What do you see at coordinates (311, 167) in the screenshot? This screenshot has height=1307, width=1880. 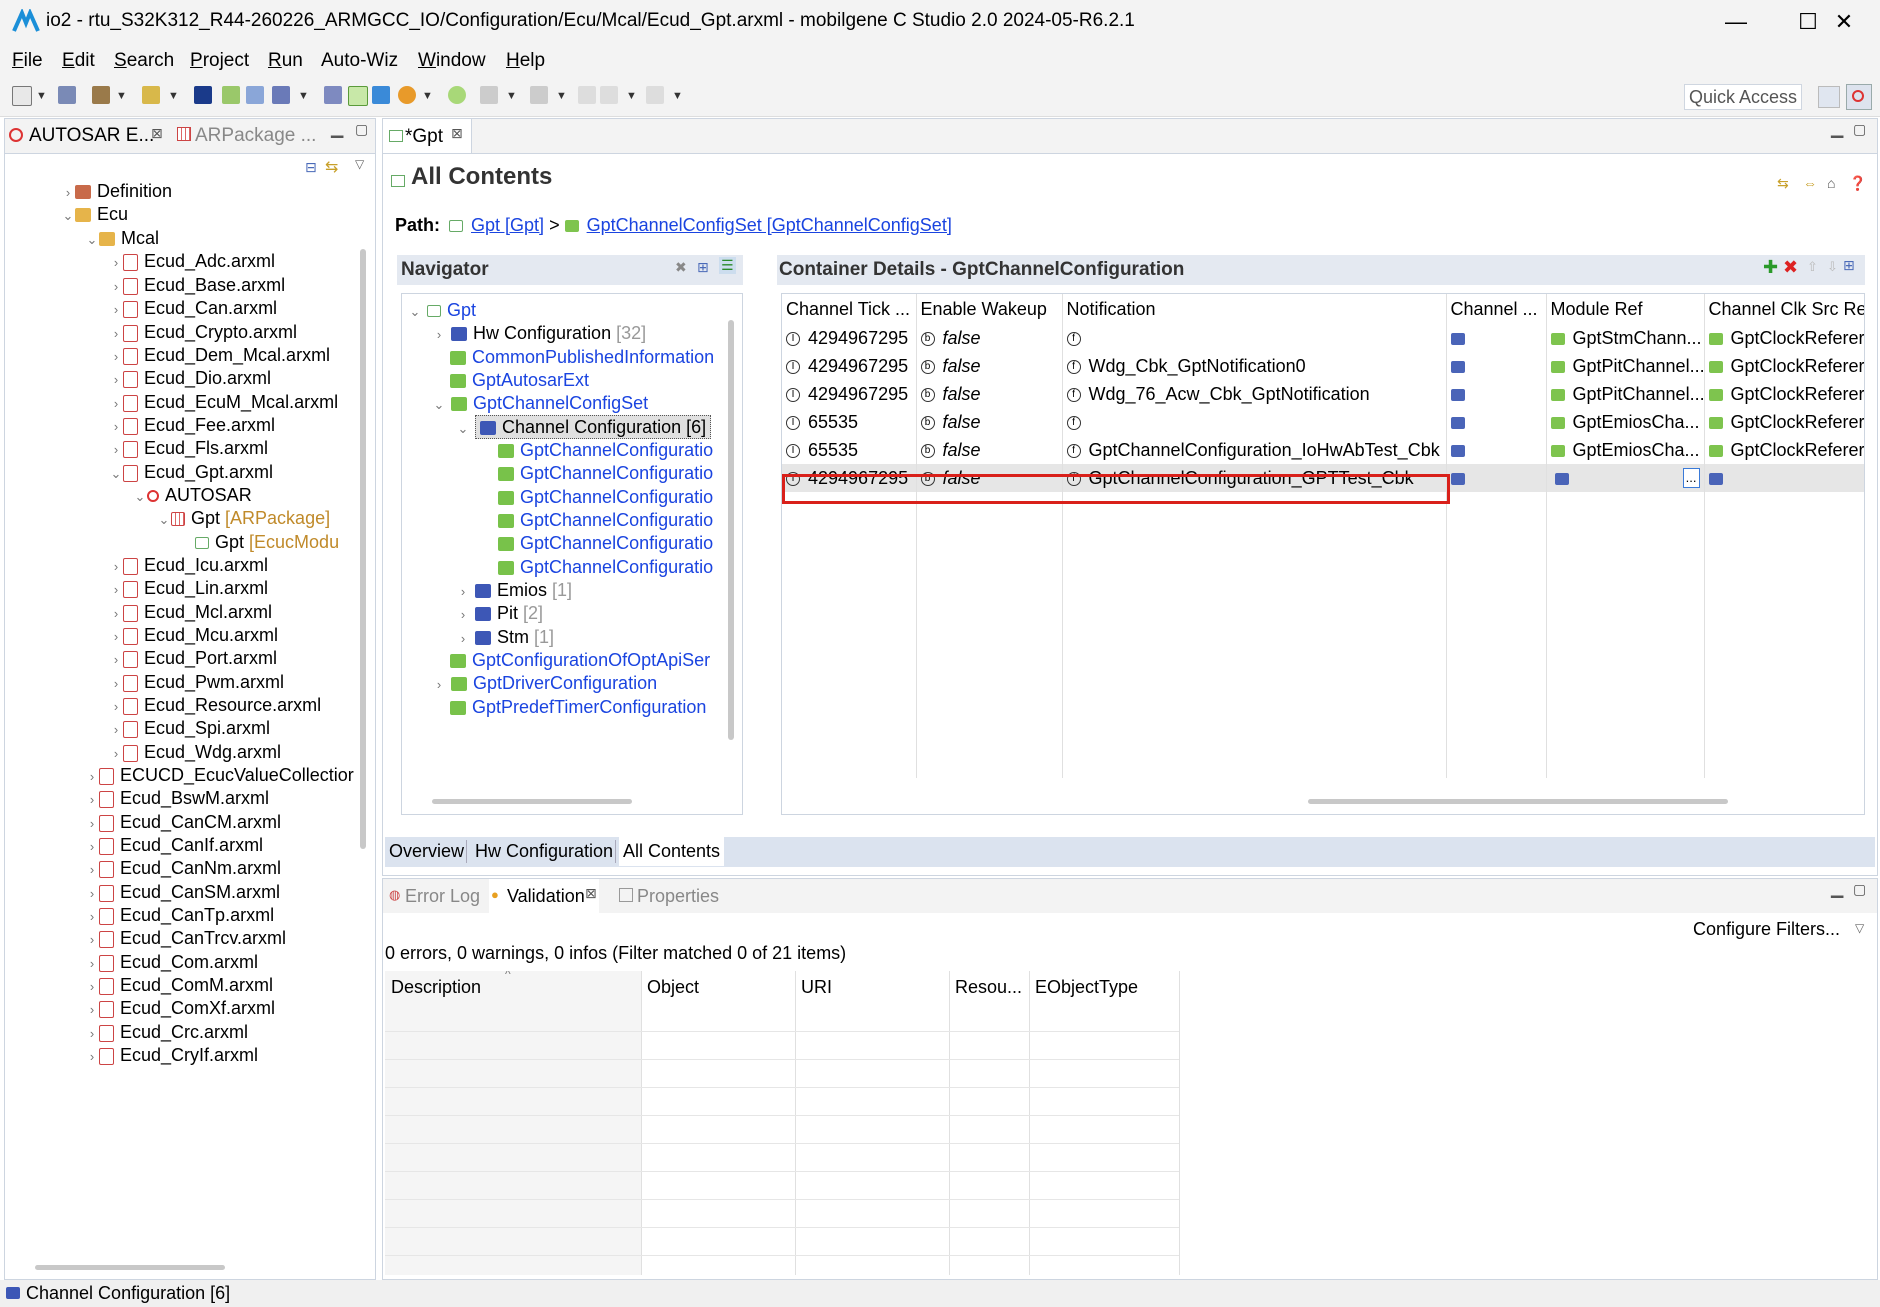 I see `collapse-all-icon: ⊟` at bounding box center [311, 167].